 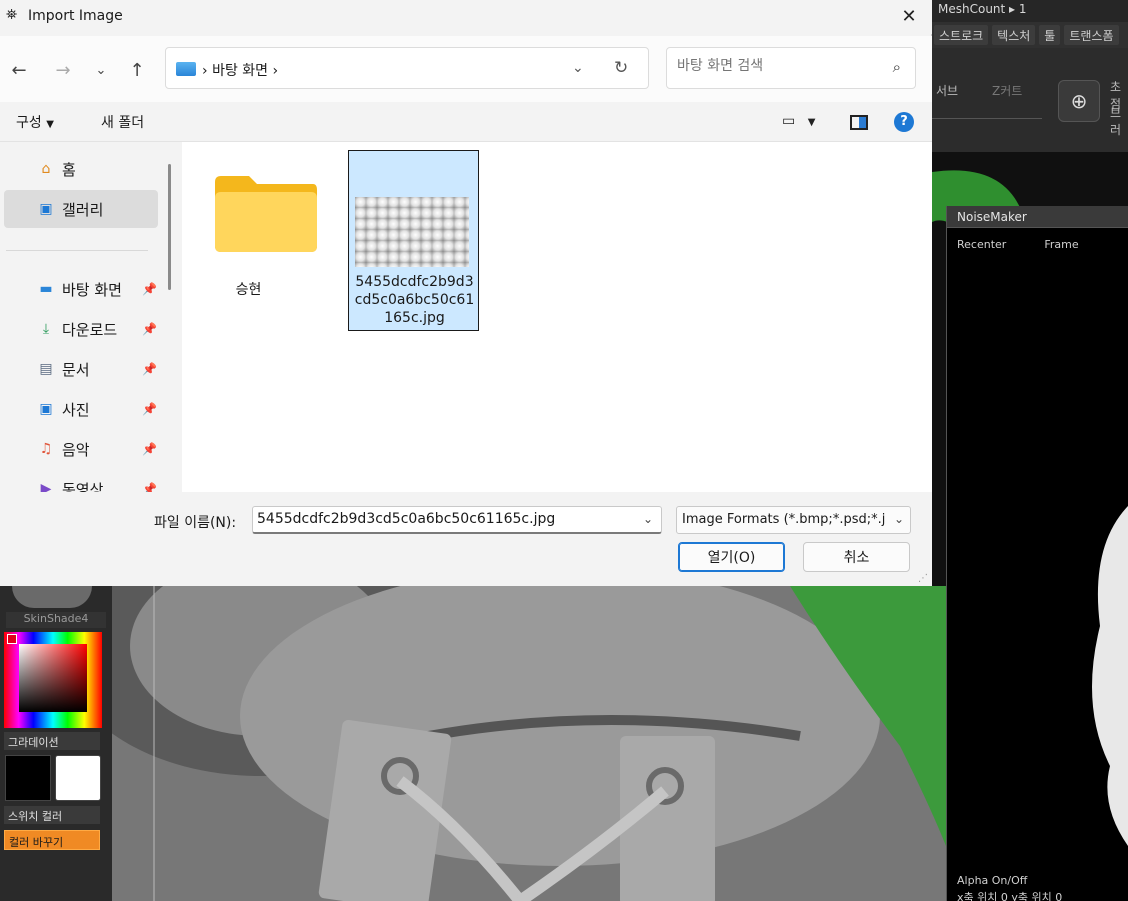 What do you see at coordinates (961, 35) in the screenshot?
I see `menu-stroke: 스트로크` at bounding box center [961, 35].